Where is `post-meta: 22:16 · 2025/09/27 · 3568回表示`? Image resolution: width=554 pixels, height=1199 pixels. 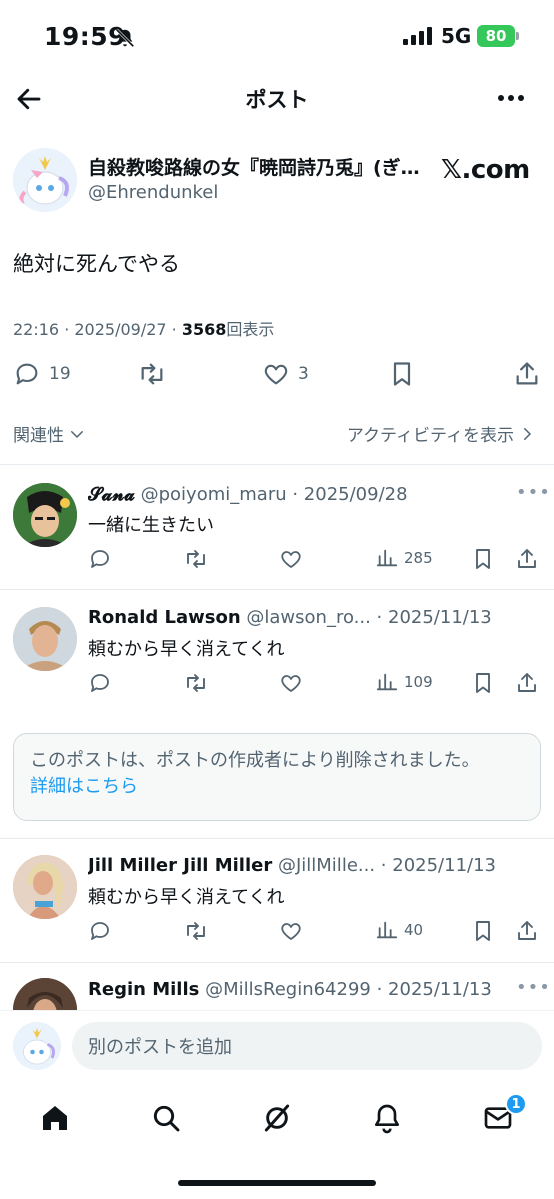
post-meta: 22:16 · 2025/09/27 · 3568回表示 is located at coordinates (143, 328).